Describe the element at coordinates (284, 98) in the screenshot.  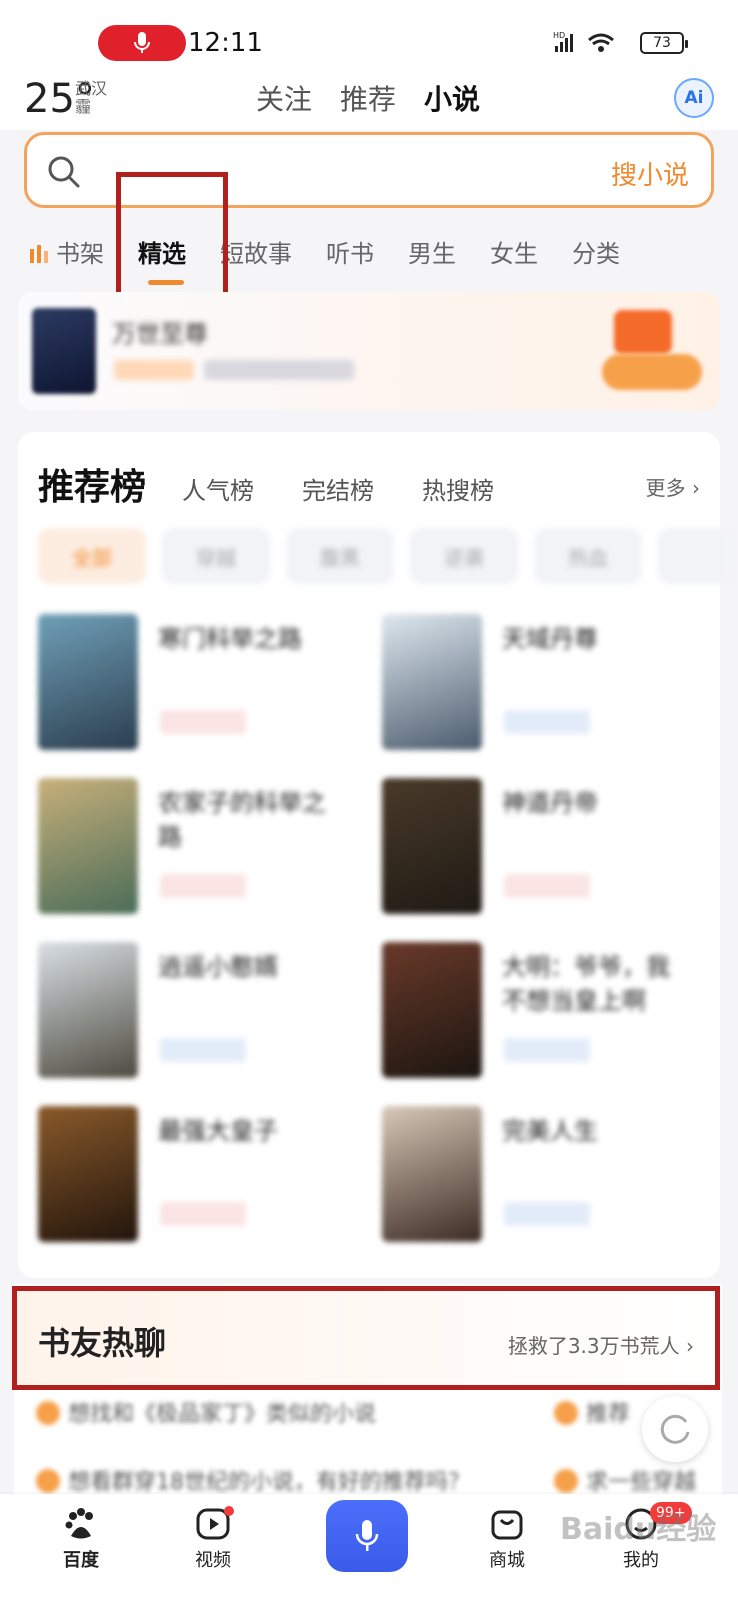
I see `tab-follow: 关注` at that location.